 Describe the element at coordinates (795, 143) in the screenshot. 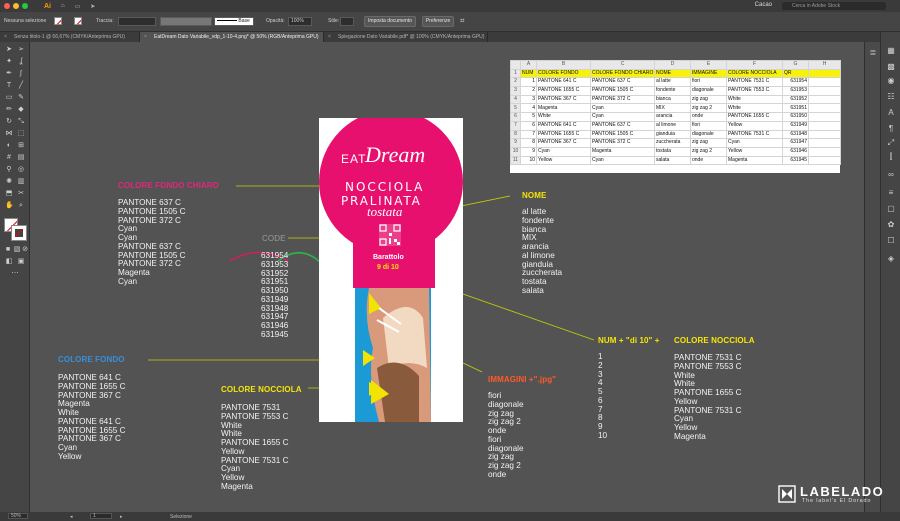

I see `sheet-cell: 631947` at that location.